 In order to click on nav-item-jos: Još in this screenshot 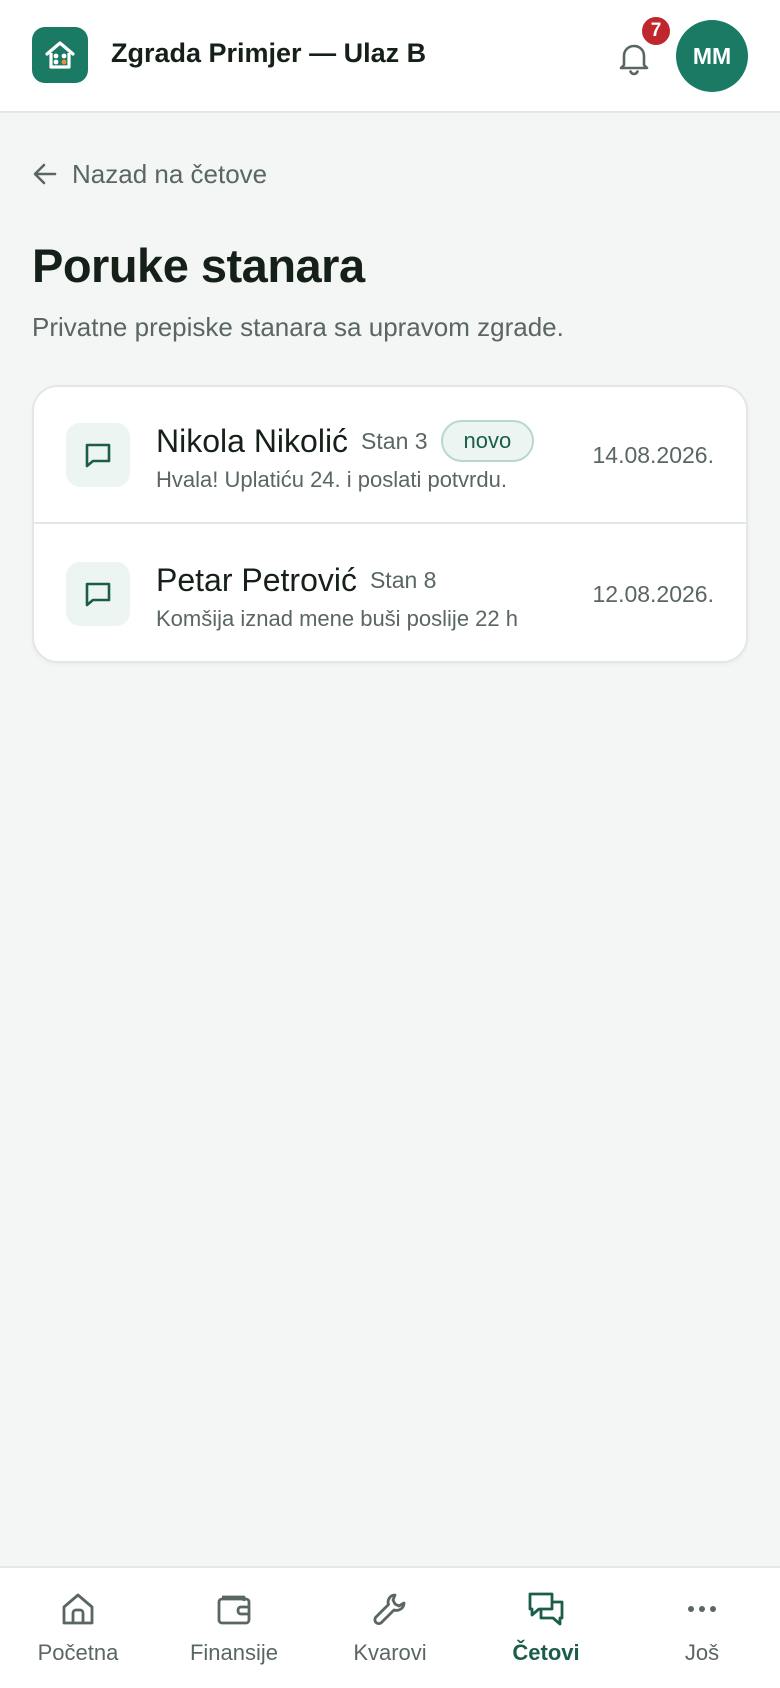, I will do `click(702, 1628)`.